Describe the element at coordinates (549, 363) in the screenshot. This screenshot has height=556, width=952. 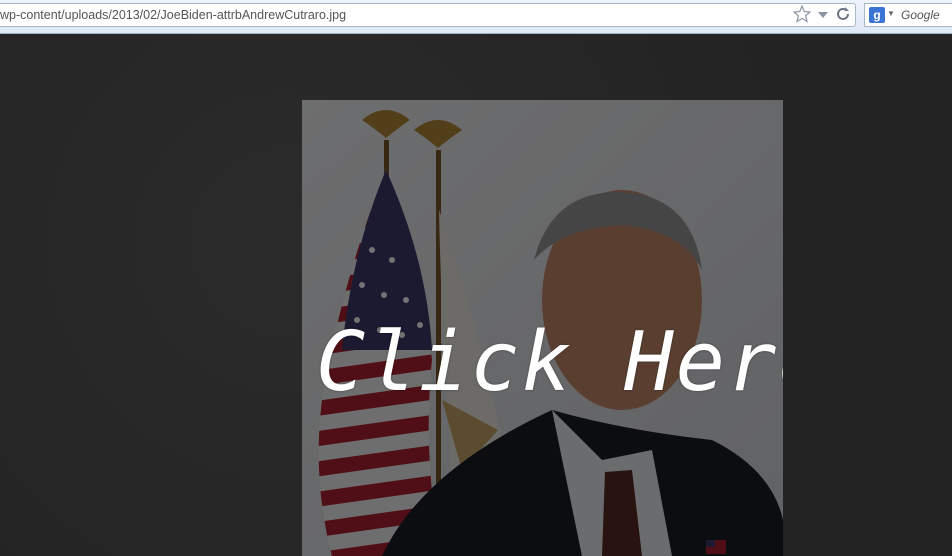
I see `click-here-overlay-text: Click Here` at that location.